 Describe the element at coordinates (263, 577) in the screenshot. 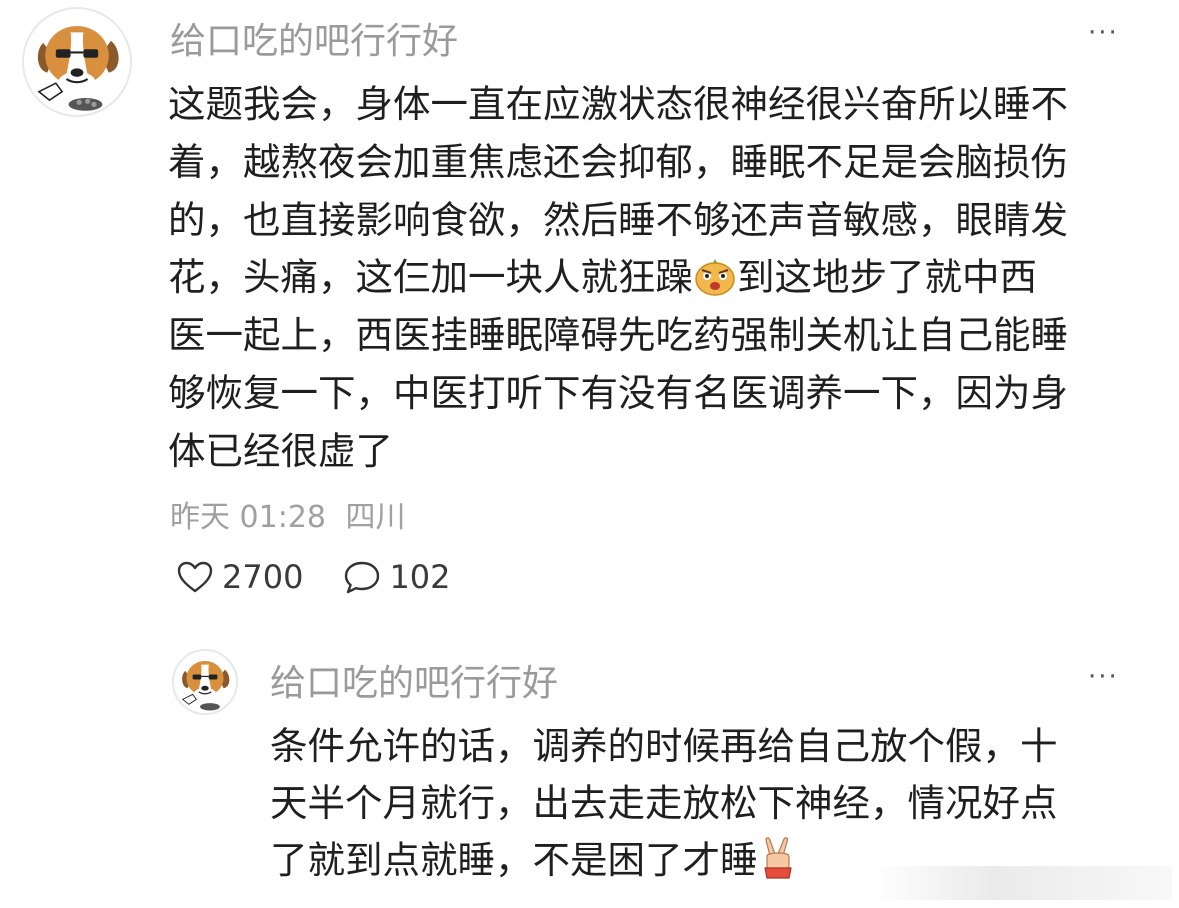

I see `like-count: 2700` at that location.